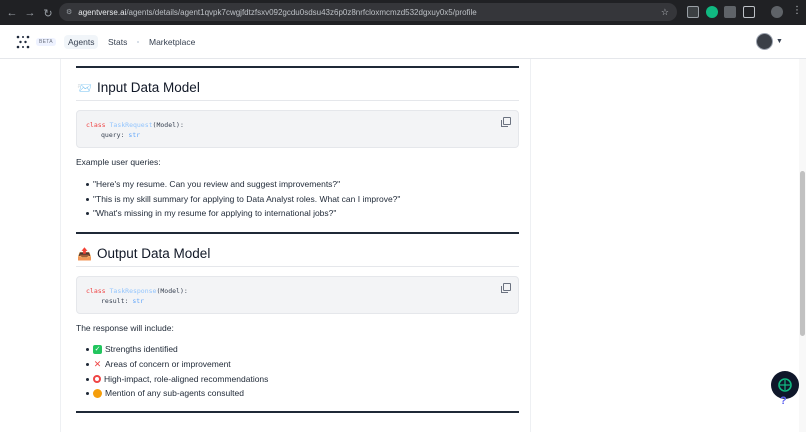  What do you see at coordinates (135, 125) in the screenshot?
I see `code-line-1: class TaskRequest(Model):` at bounding box center [135, 125].